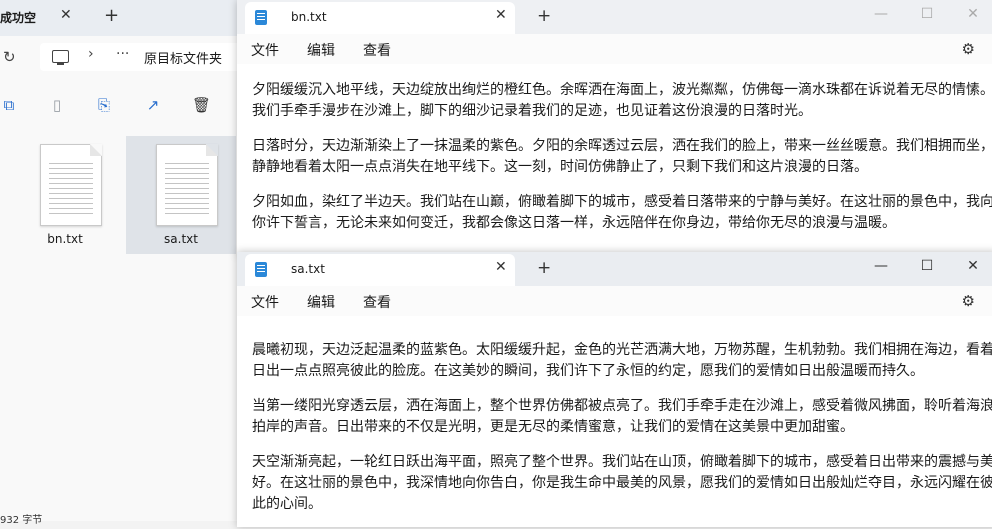 The image size is (992, 529). I want to click on file-item-sa: sa.txt, so click(181, 195).